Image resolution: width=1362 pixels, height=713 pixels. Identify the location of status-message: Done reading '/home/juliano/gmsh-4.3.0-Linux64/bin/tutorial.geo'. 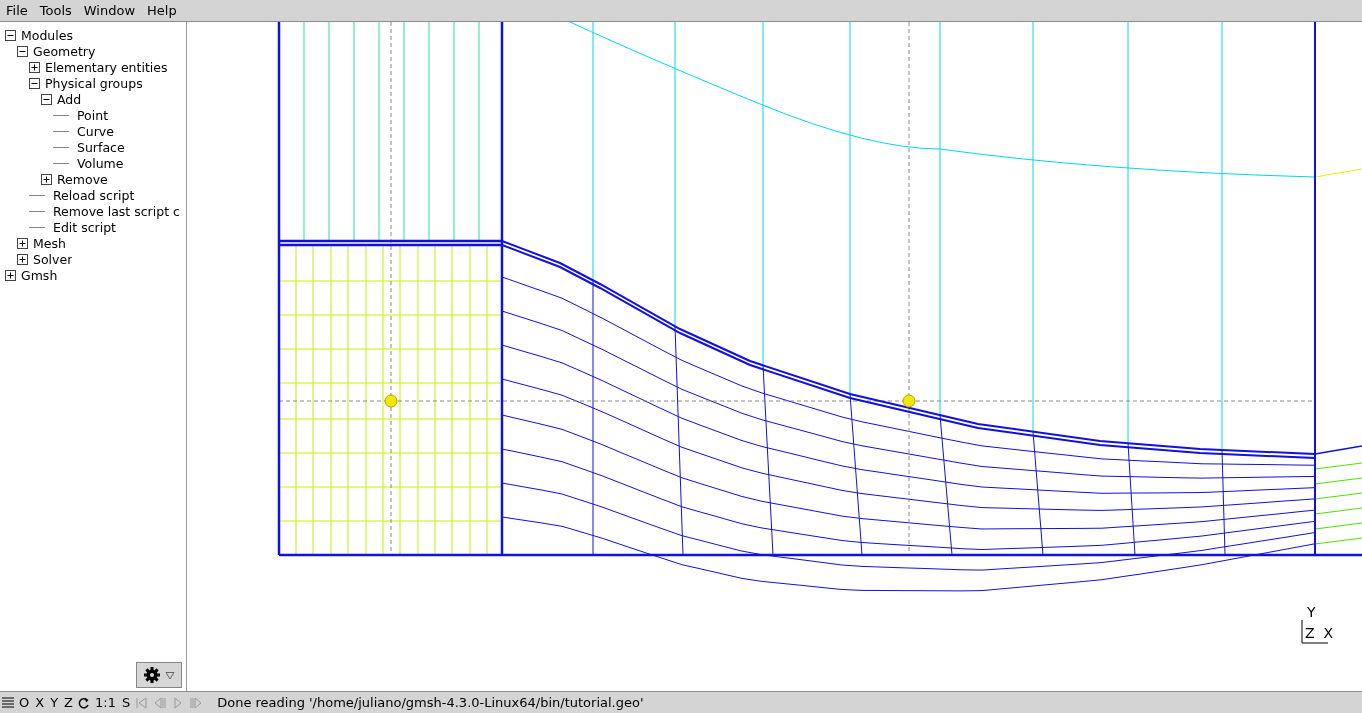
(430, 702).